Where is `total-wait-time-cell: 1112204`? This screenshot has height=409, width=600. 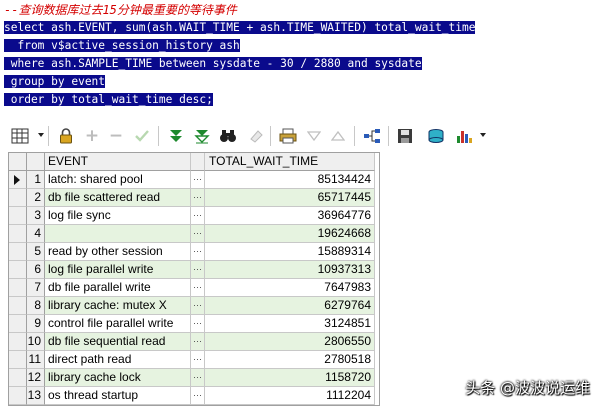
total-wait-time-cell: 1112204 is located at coordinates (290, 396).